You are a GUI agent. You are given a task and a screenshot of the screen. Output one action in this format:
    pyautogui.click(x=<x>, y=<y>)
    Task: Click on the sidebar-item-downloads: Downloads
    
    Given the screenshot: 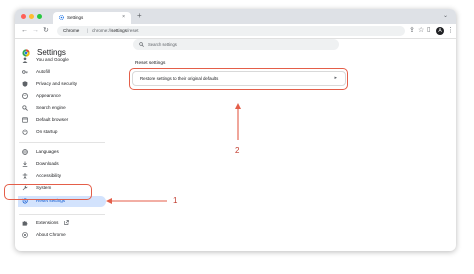 What is the action you would take?
    pyautogui.click(x=62, y=164)
    